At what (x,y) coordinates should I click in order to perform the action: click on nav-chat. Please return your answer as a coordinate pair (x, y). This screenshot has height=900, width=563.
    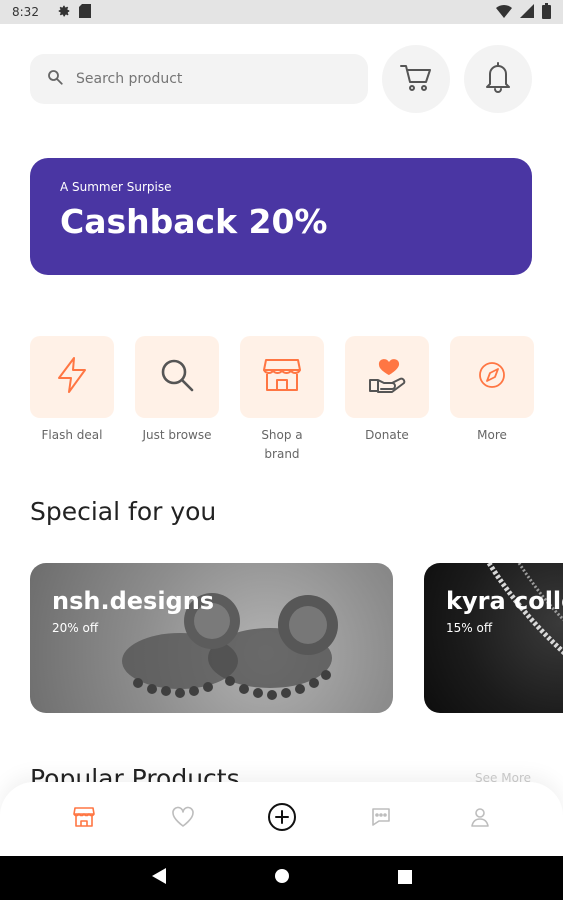
    Looking at the image, I should click on (381, 819).